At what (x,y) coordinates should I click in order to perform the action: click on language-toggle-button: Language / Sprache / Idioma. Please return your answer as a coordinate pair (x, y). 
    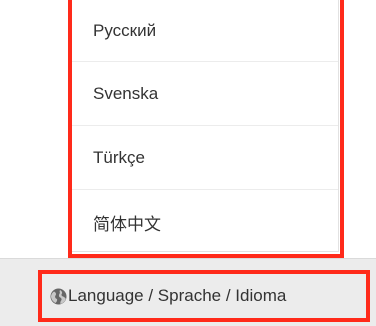
    Looking at the image, I should click on (204, 296).